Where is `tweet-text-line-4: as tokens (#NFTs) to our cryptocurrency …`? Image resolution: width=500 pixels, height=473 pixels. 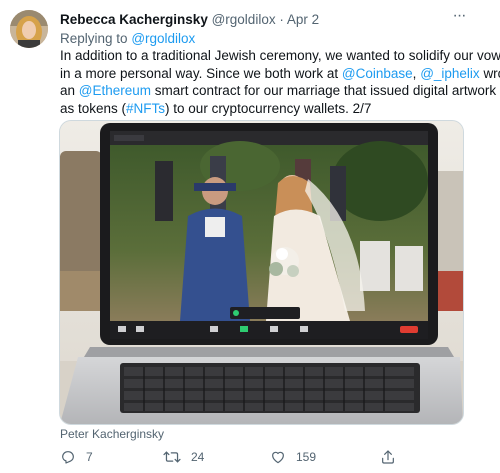 tweet-text-line-4: as tokens (#NFTs) to our cryptocurrency … is located at coordinates (265, 109).